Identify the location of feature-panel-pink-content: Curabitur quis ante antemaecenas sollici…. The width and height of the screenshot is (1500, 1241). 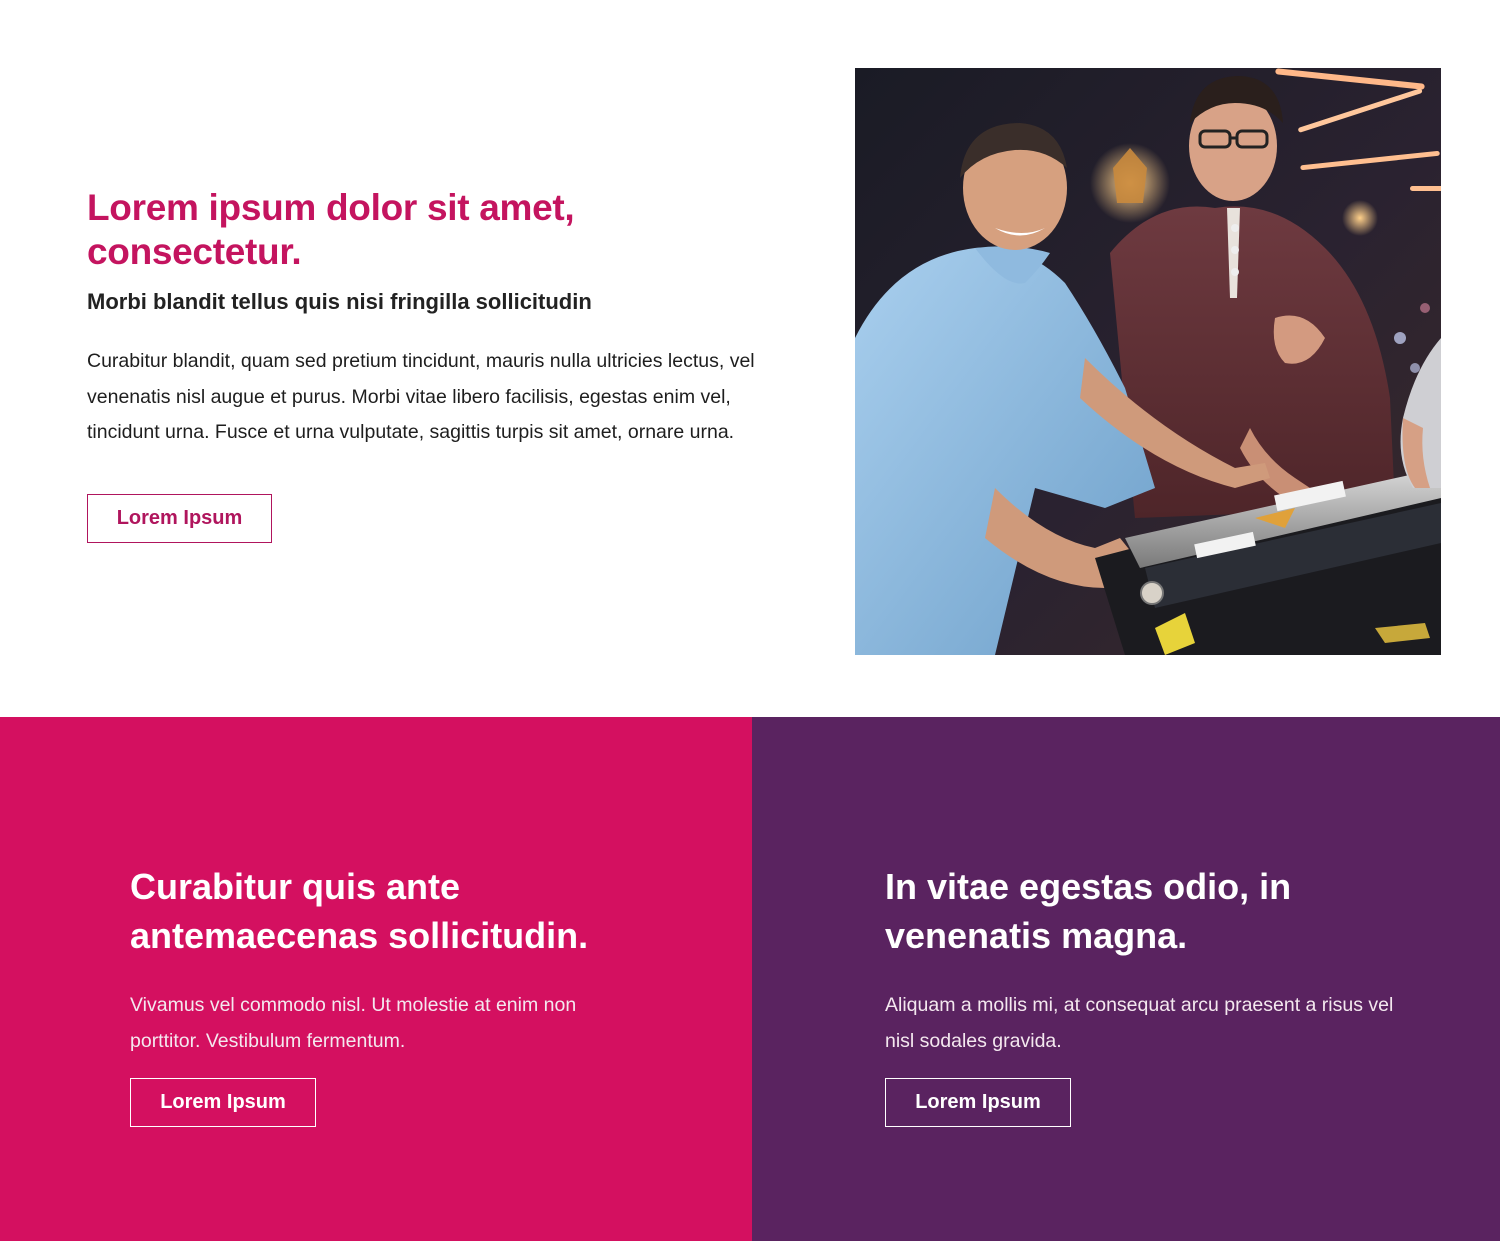
(390, 994).